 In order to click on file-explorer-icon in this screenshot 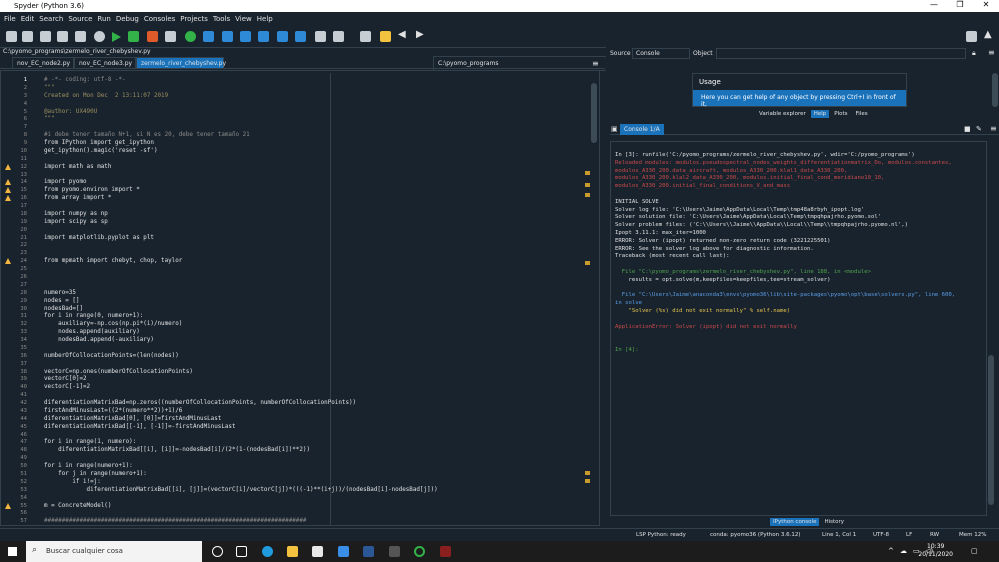, I will do `click(292, 551)`.